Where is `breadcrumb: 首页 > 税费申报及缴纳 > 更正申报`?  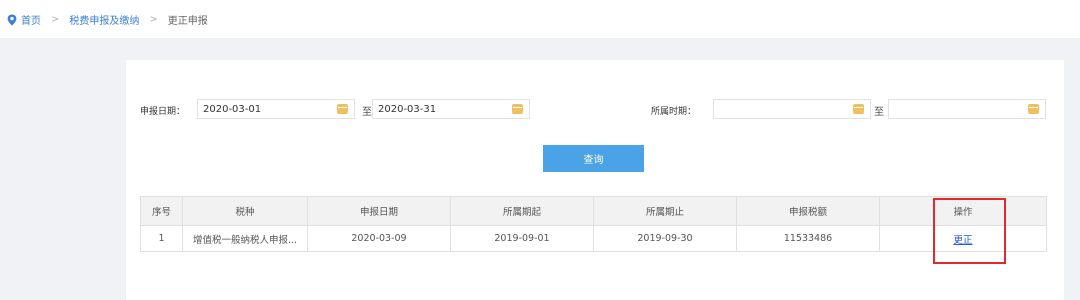 breadcrumb: 首页 > 税费申报及缴纳 > 更正申报 is located at coordinates (107, 19).